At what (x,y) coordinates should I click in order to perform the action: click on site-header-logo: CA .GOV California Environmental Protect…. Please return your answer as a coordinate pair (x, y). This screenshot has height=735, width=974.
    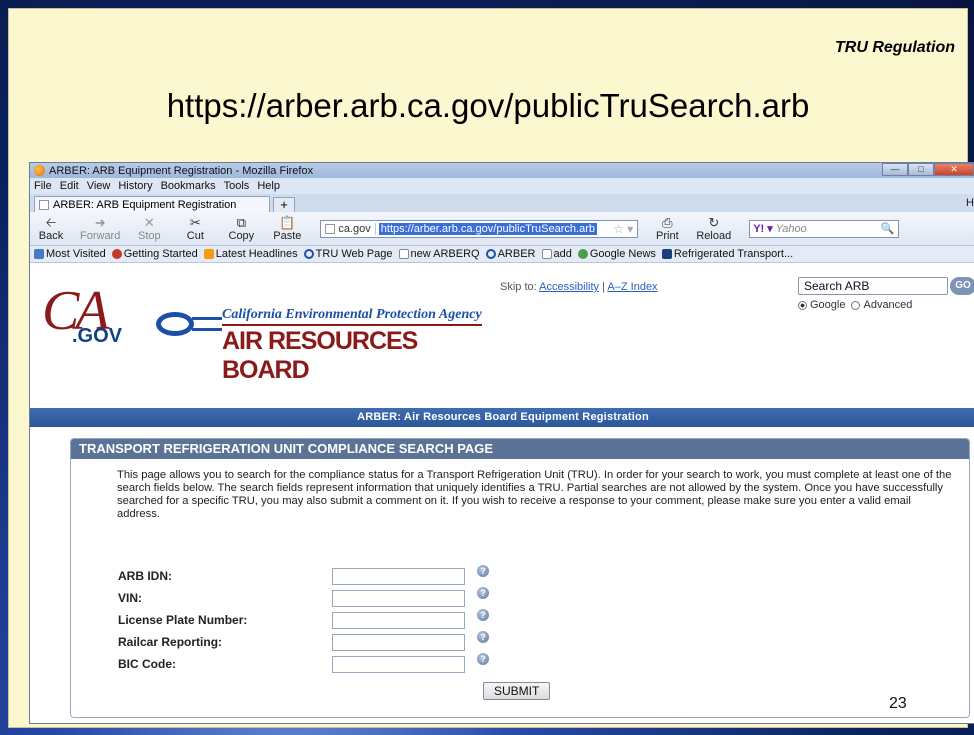
    Looking at the image, I should click on (262, 331).